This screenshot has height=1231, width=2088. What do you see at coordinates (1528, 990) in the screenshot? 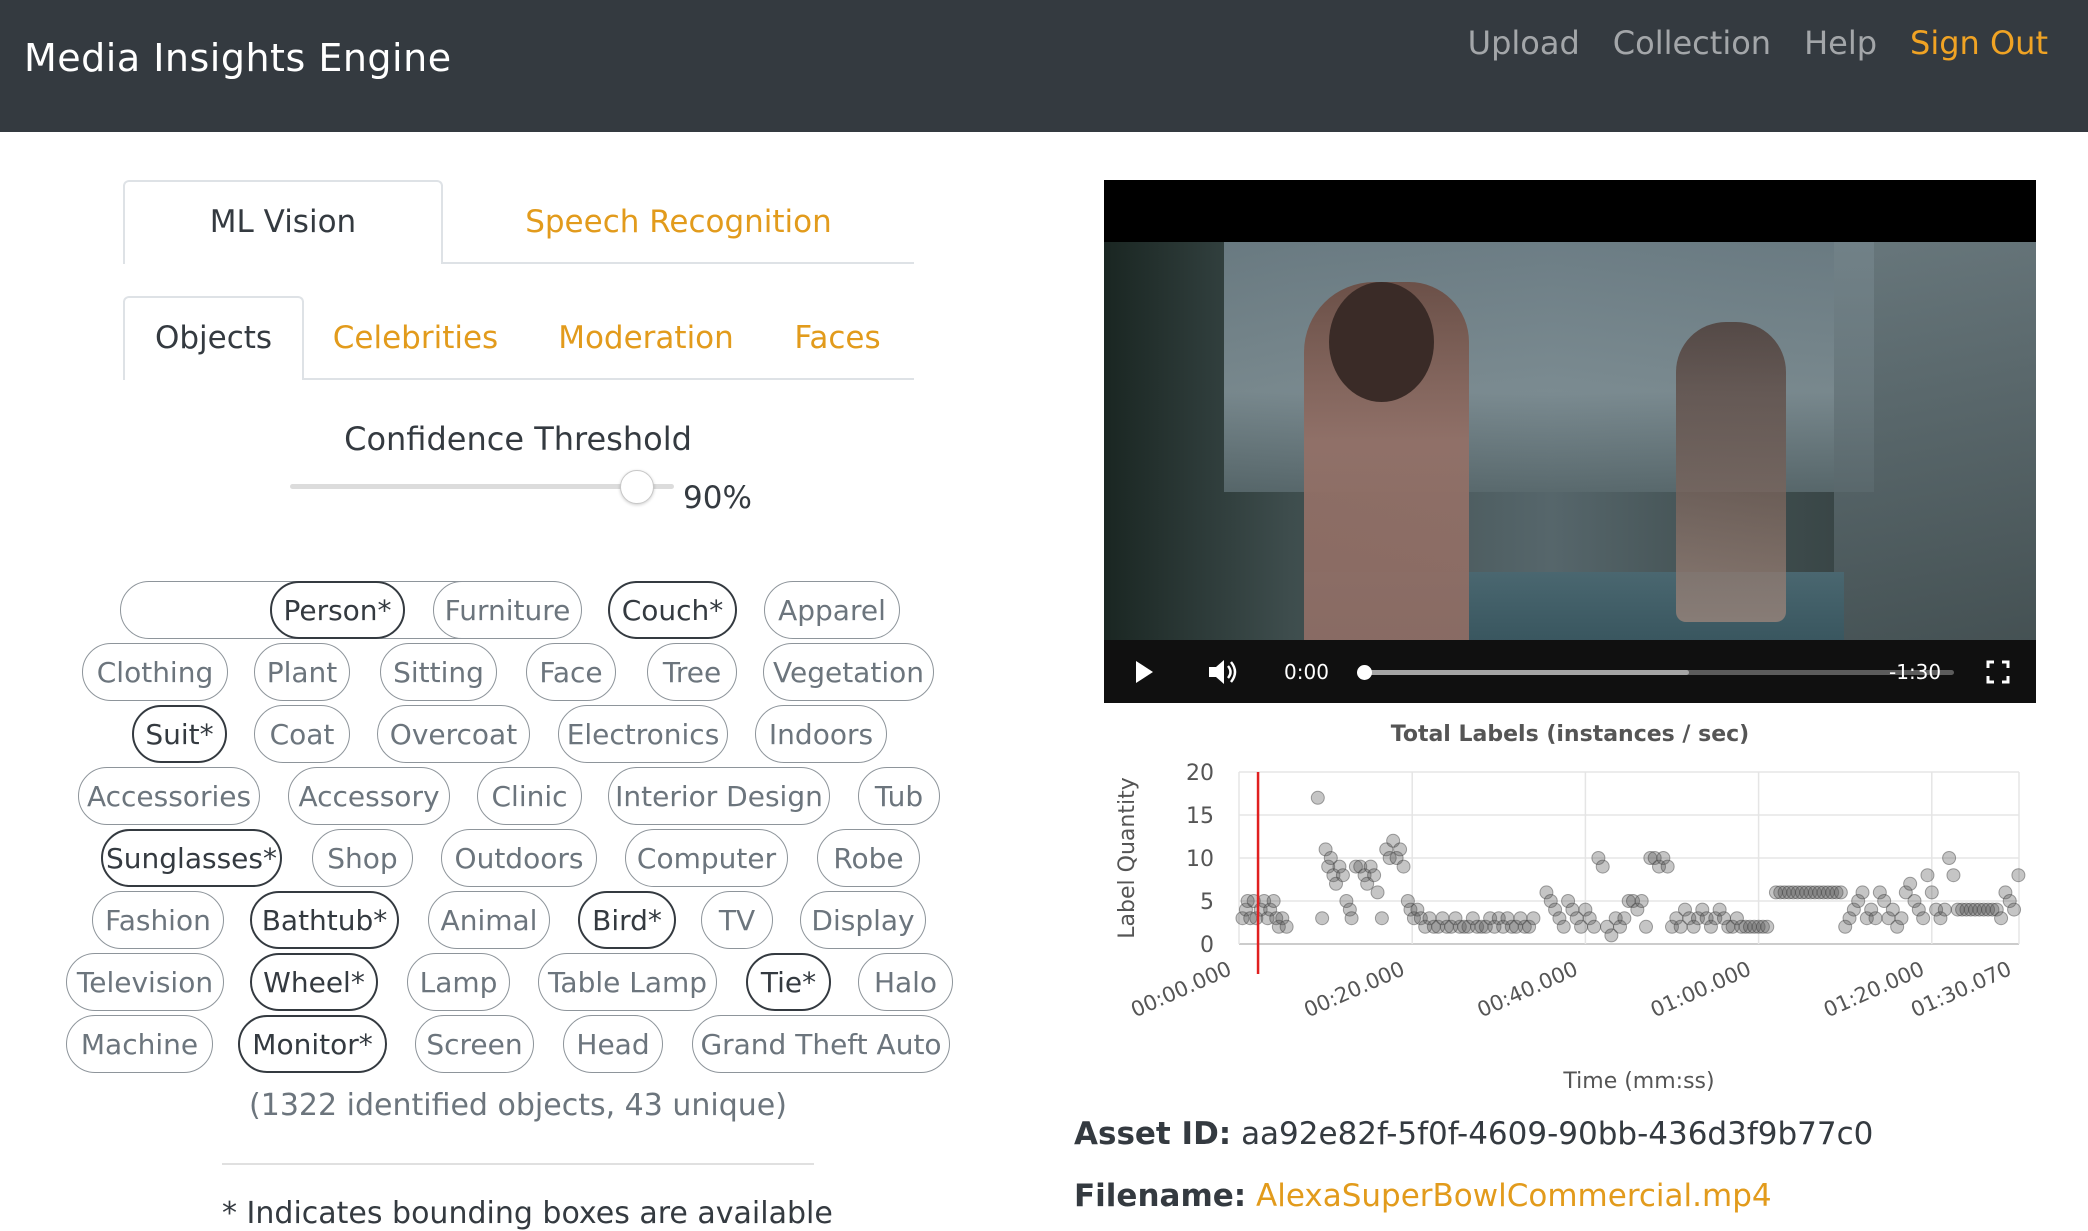
I see `x-tick-label: 00:40.000` at bounding box center [1528, 990].